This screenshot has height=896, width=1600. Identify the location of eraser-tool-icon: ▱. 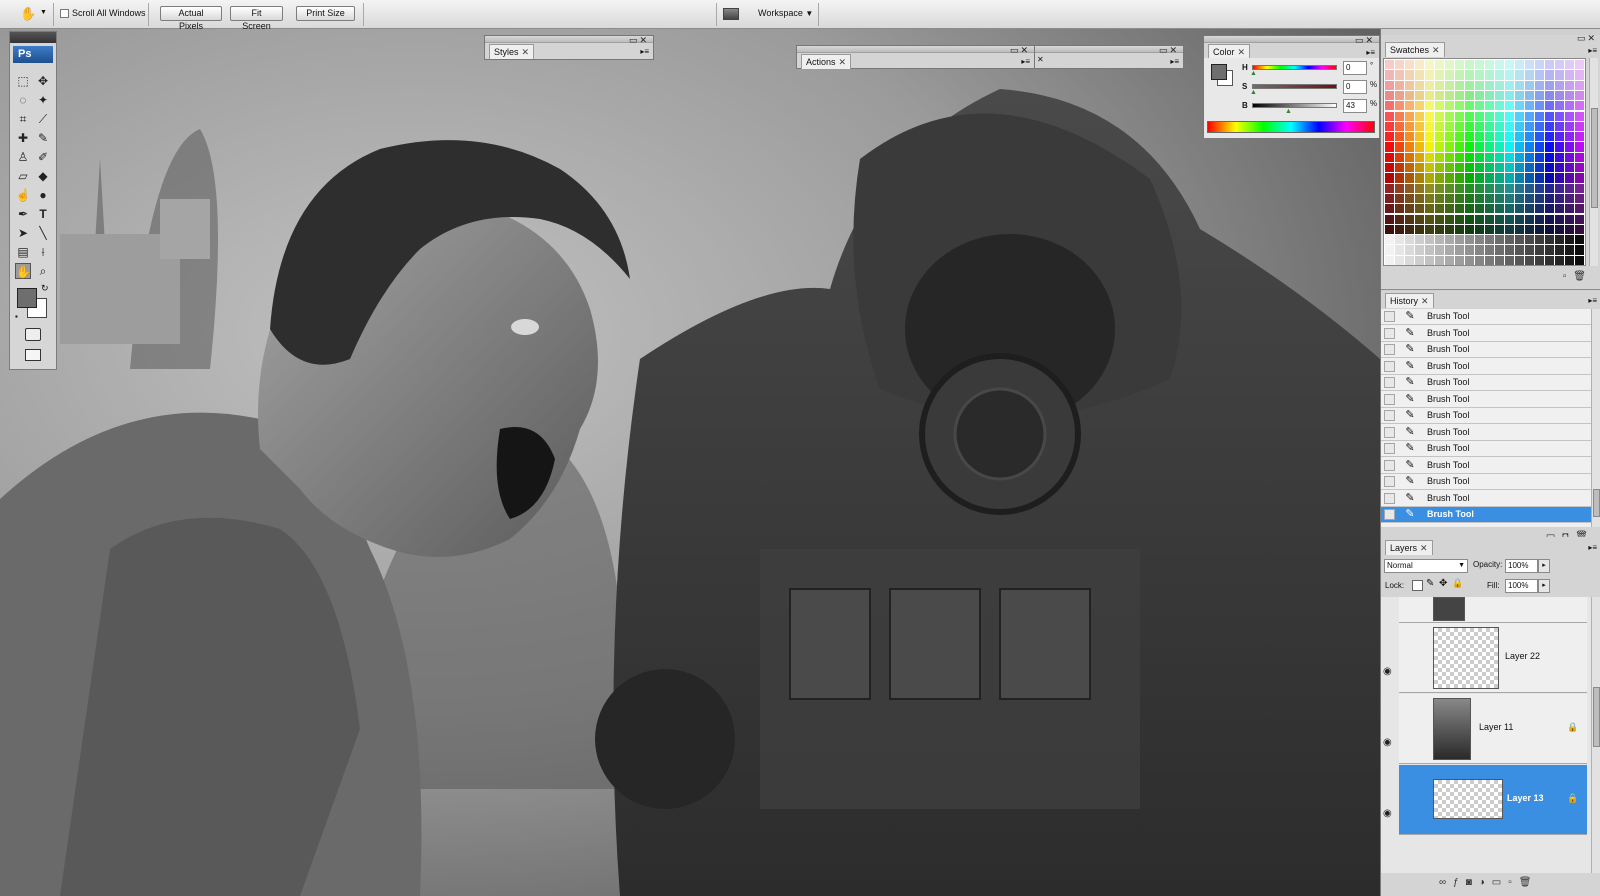
(23, 176).